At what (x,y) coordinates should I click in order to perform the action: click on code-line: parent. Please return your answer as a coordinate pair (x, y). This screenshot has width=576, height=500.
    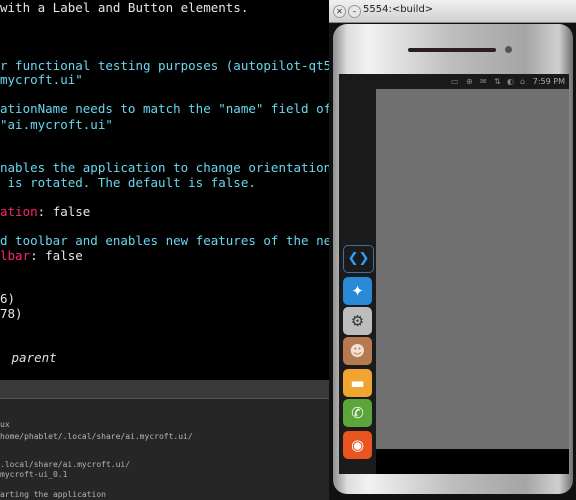
    Looking at the image, I should click on (30, 357).